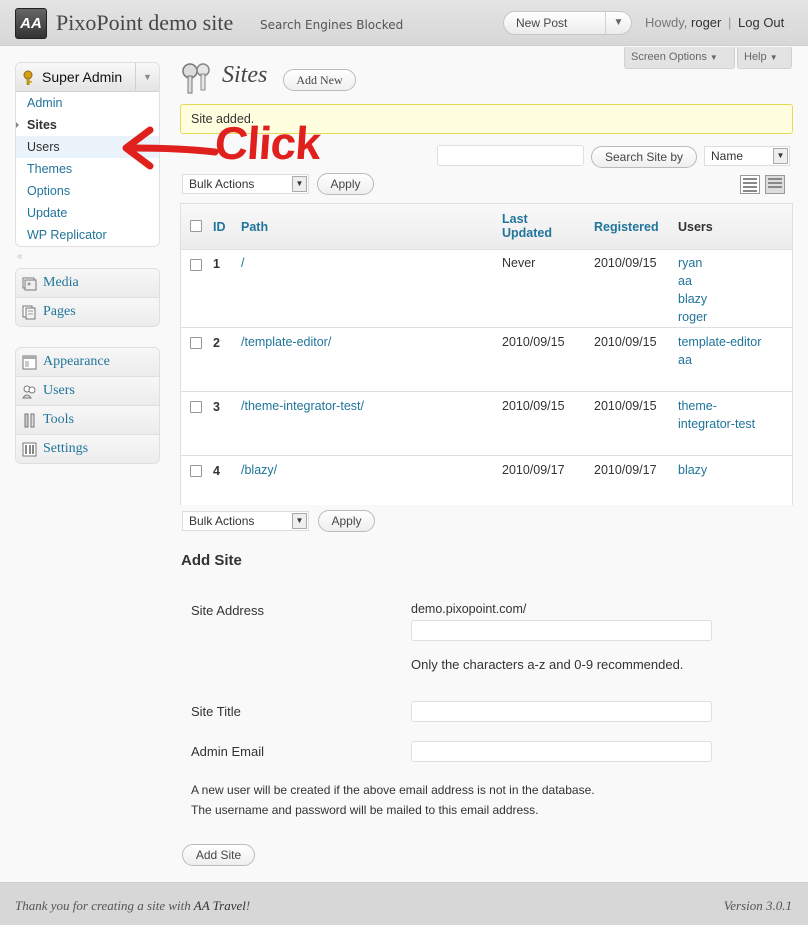  Describe the element at coordinates (345, 184) in the screenshot. I see `apply-button-top: Apply` at that location.